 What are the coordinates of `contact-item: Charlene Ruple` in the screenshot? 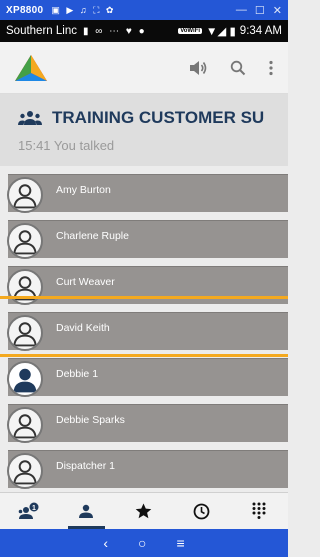 It's located at (147, 239).